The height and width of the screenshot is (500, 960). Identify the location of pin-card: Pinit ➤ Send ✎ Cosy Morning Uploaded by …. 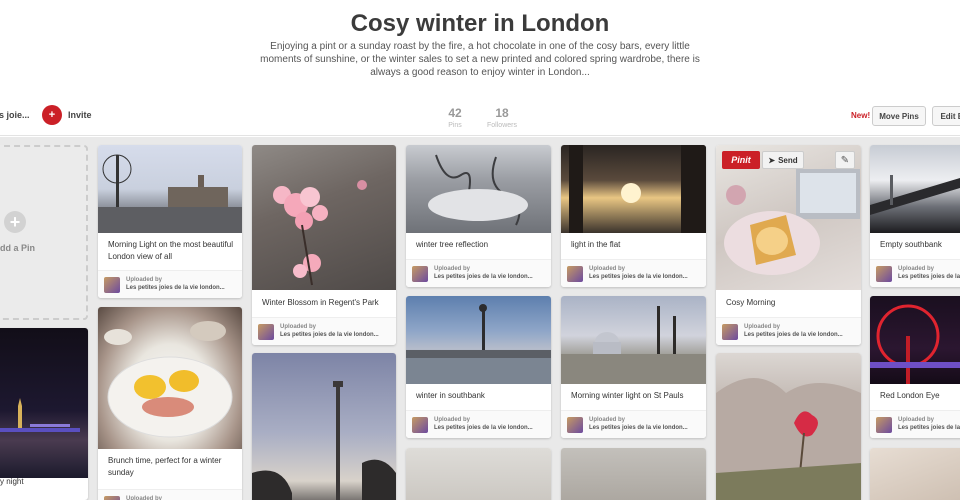
(788, 245).